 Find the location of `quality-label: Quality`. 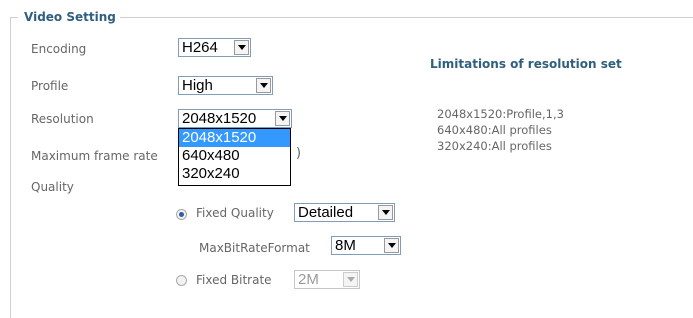

quality-label: Quality is located at coordinates (52, 187).